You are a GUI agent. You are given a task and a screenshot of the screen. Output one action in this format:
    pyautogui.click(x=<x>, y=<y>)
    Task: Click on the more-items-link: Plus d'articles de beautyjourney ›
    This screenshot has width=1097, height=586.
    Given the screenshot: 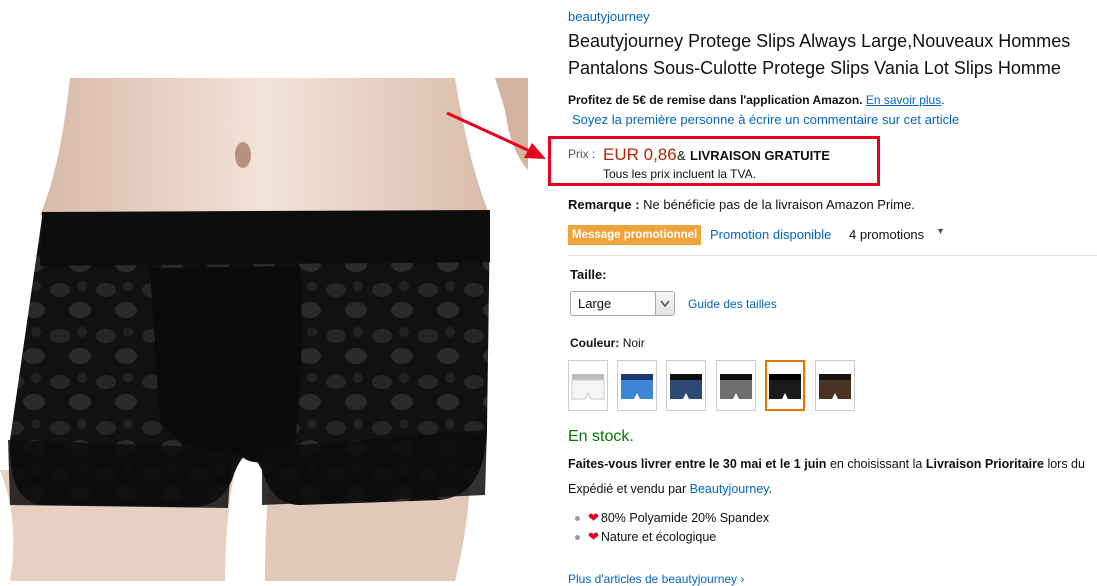 What is the action you would take?
    pyautogui.click(x=656, y=579)
    